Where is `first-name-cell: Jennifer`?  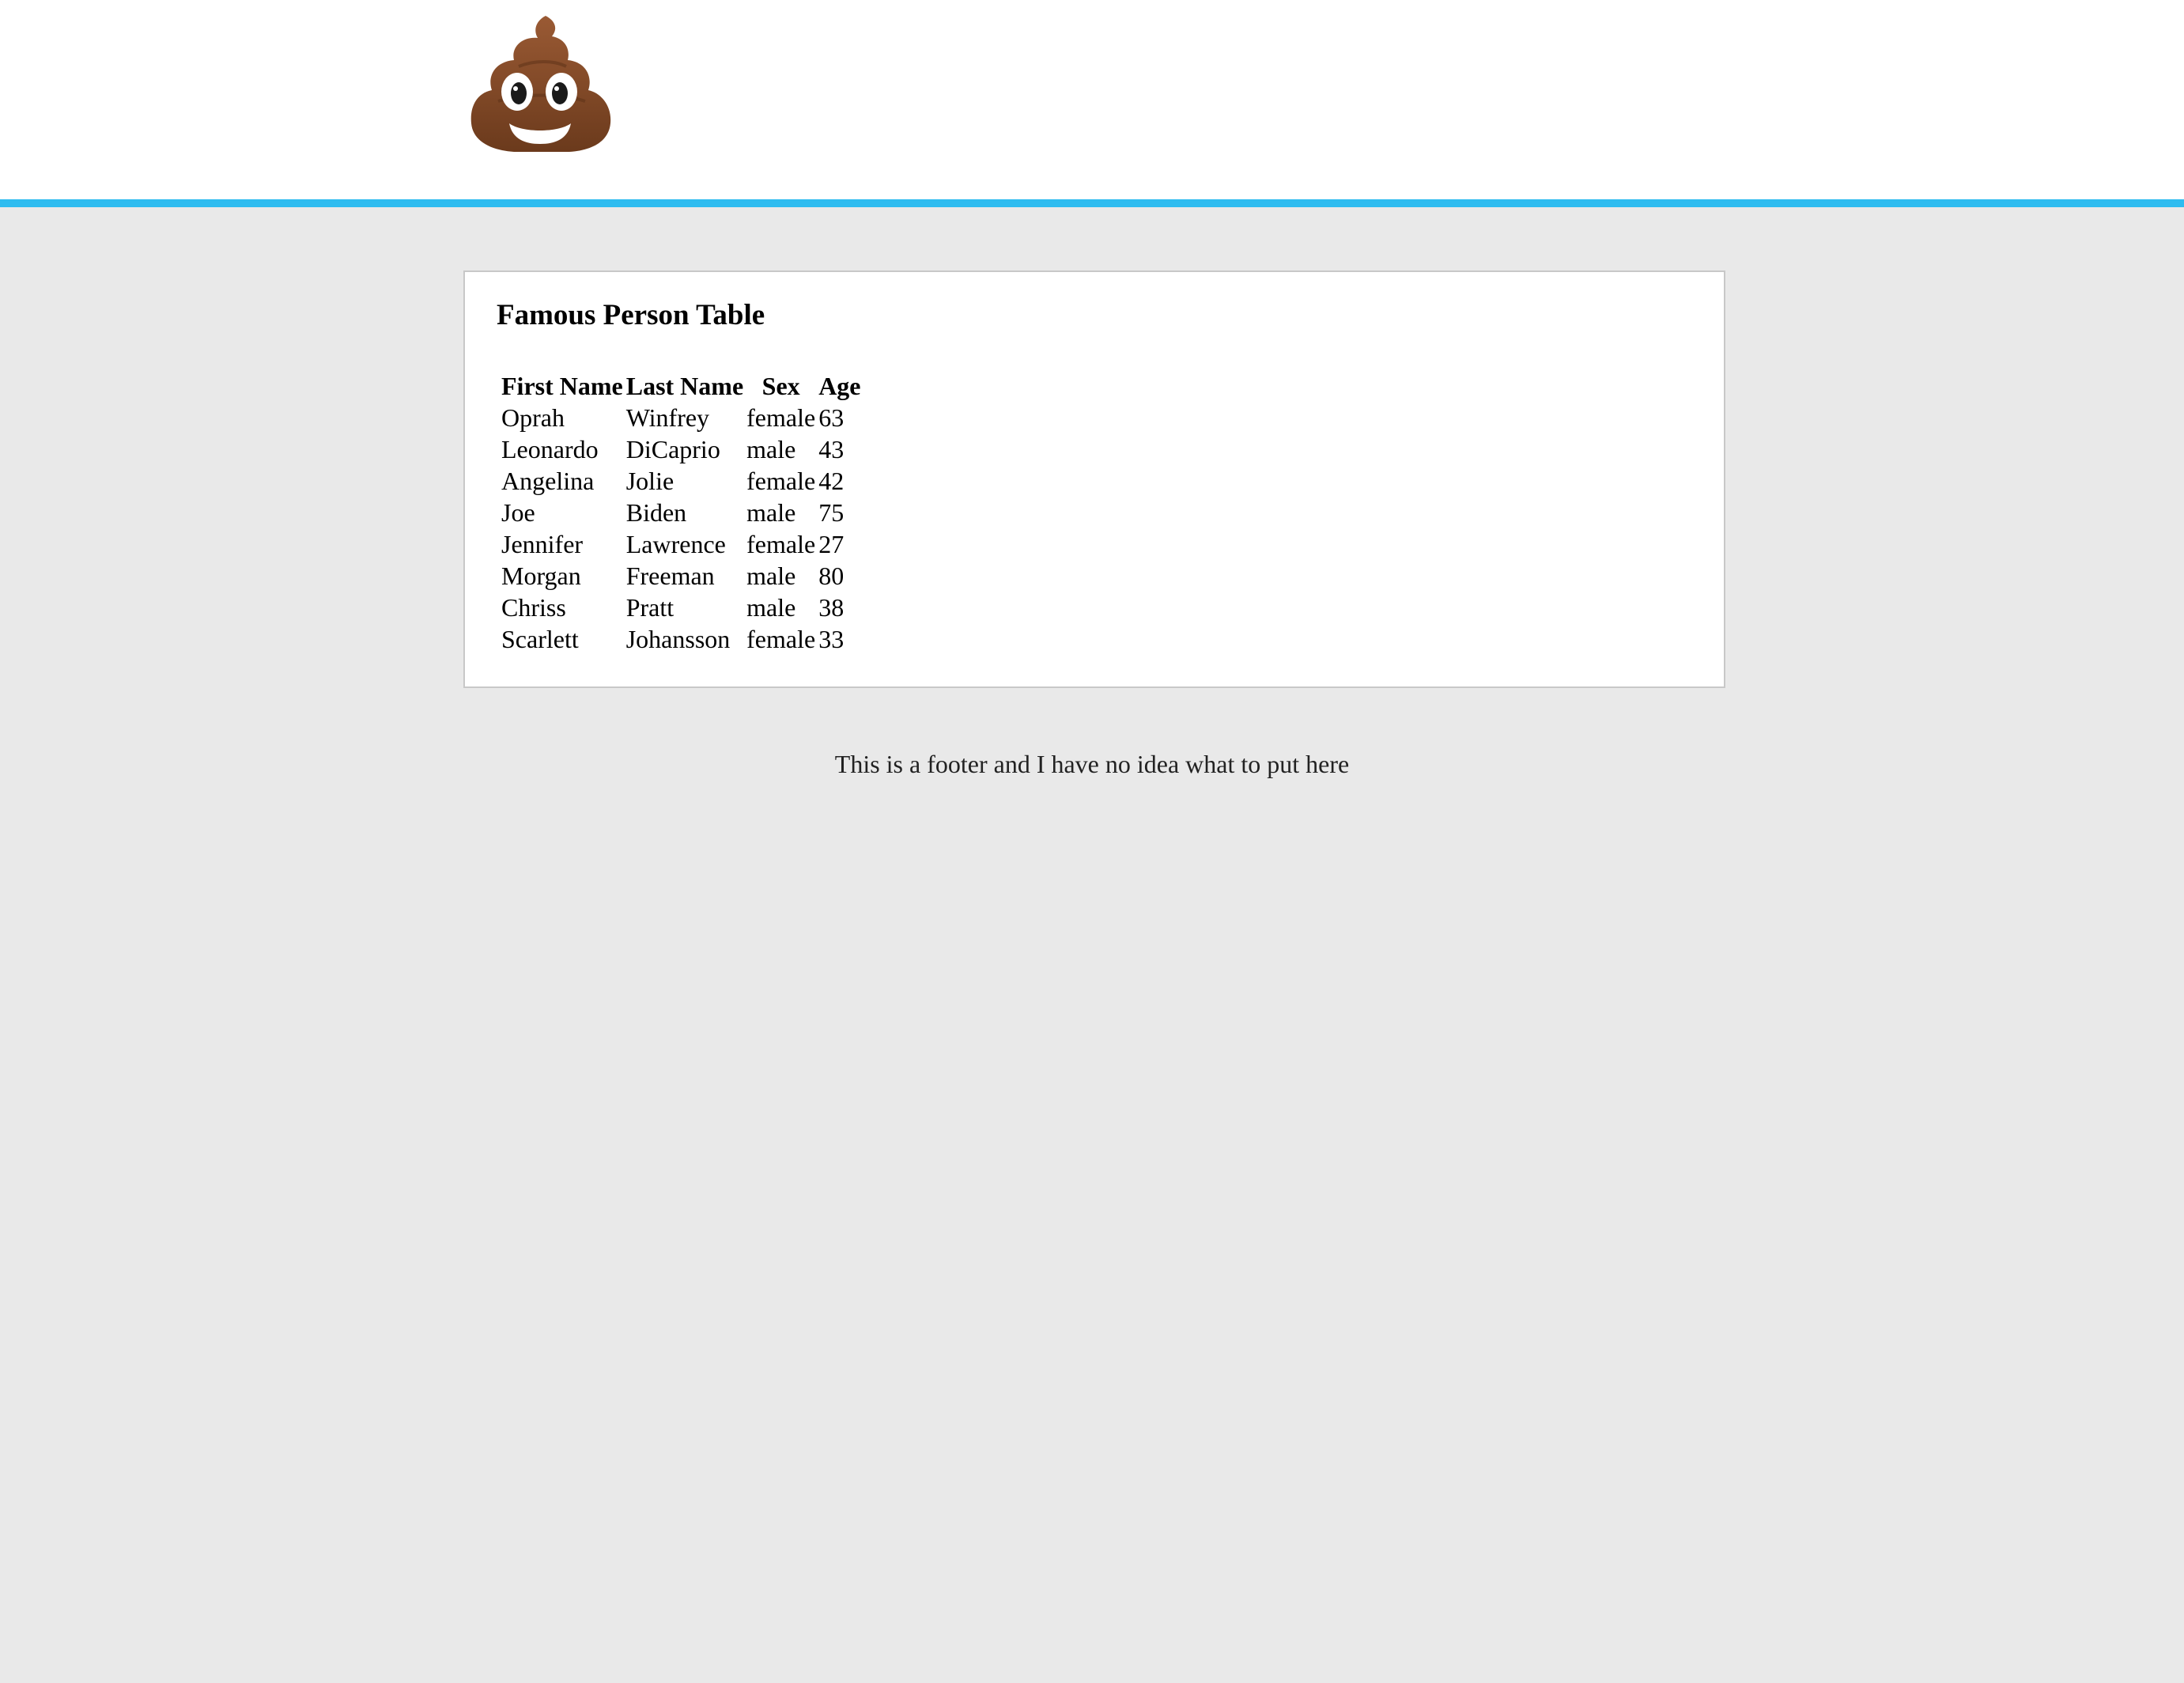
first-name-cell: Jennifer is located at coordinates (542, 544).